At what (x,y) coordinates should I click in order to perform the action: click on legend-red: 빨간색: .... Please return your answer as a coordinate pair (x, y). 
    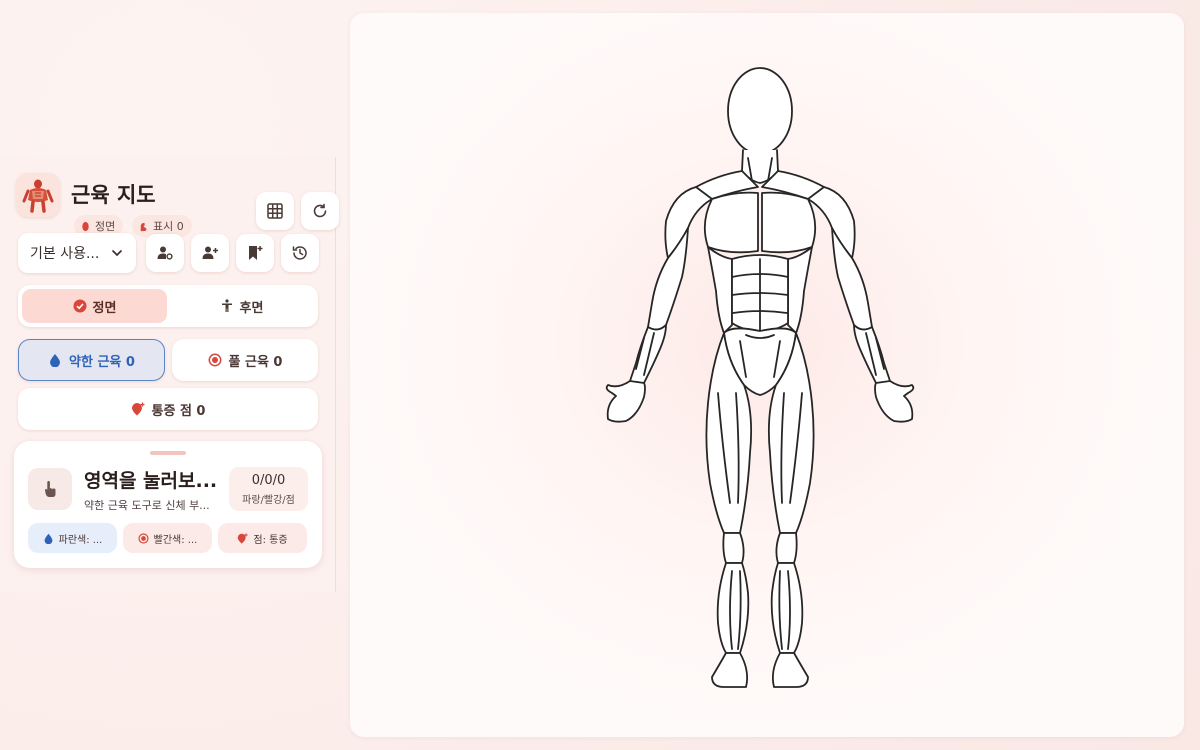
    Looking at the image, I should click on (167, 538).